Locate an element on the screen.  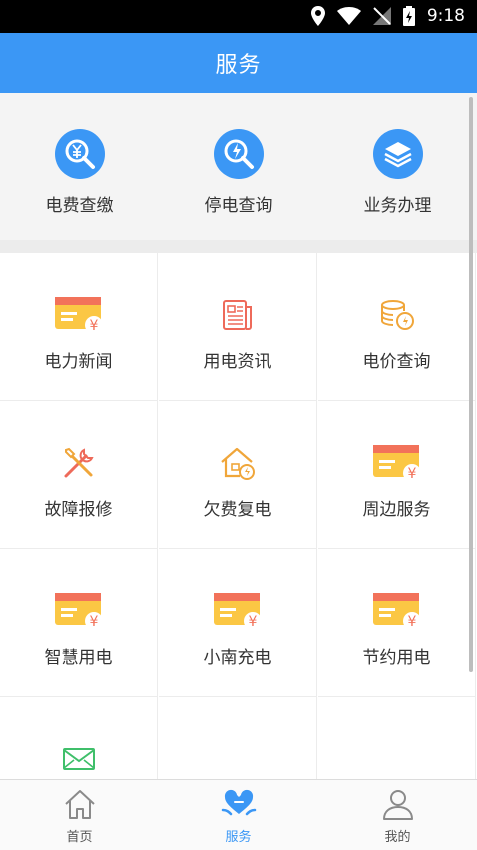
bottom-tab-bar: 首页 服务 我的 is located at coordinates (238, 814).